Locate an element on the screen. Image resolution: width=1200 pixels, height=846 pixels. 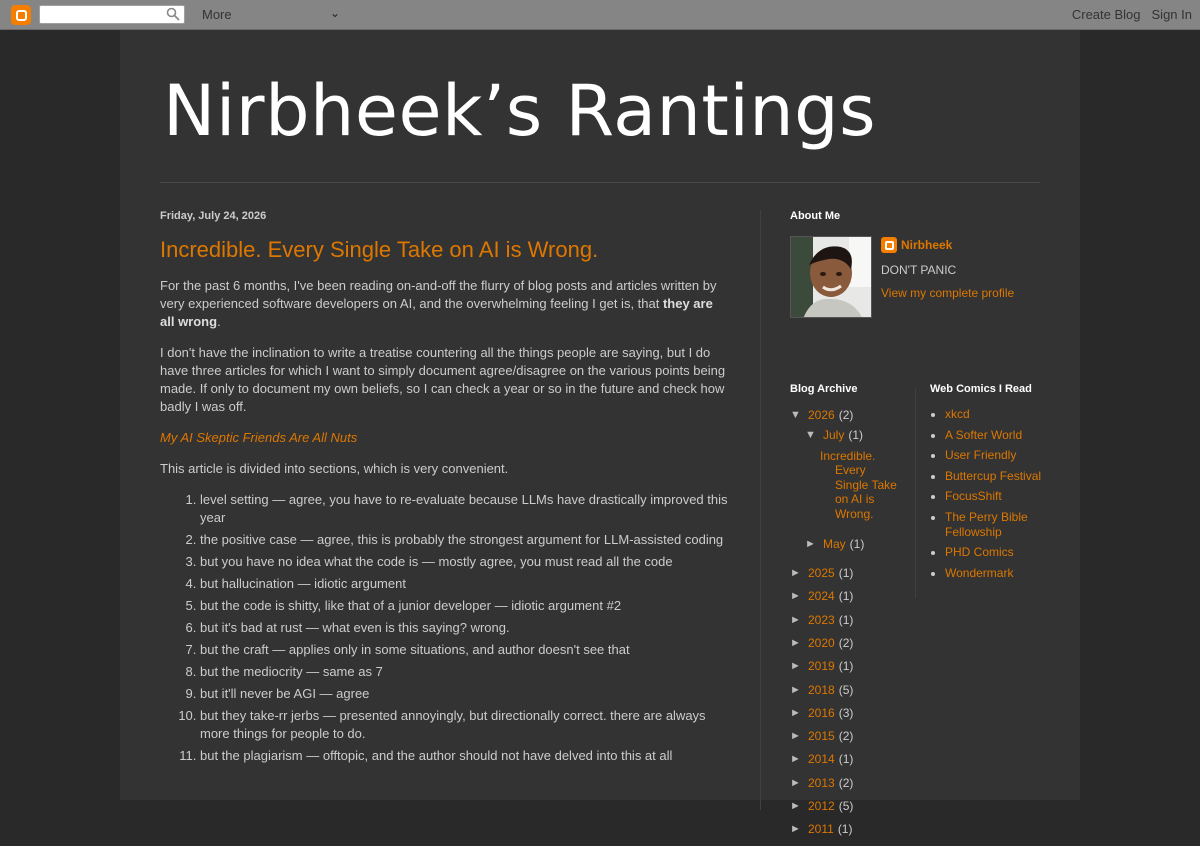
view-profile-link: View my complete profile is located at coordinates (947, 293).